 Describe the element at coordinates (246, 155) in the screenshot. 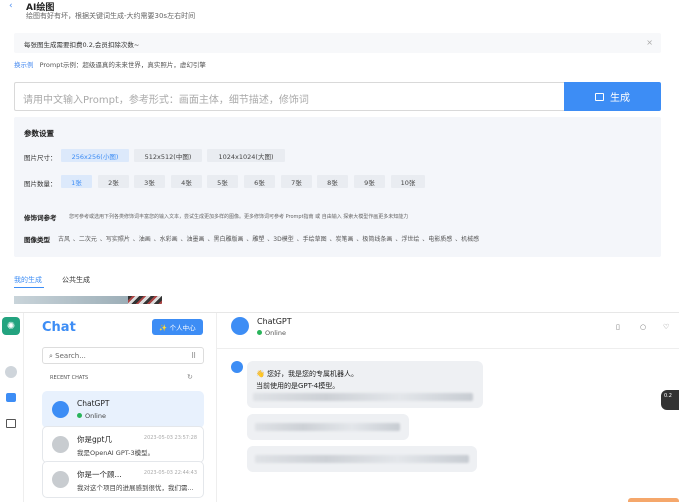

I see `size-option: 1024x1024(大图)` at that location.